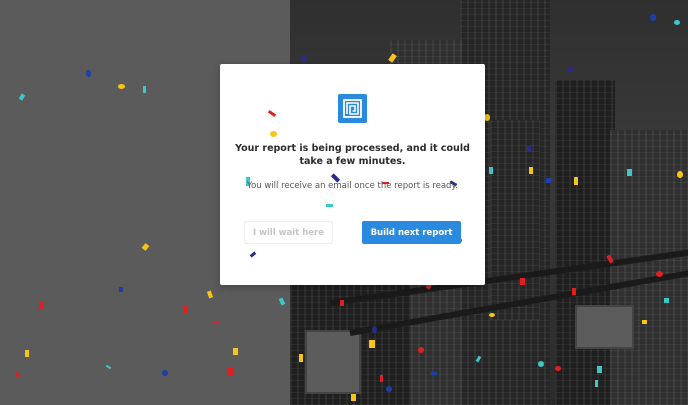  I want to click on wait-here-button: I will wait here, so click(288, 232).